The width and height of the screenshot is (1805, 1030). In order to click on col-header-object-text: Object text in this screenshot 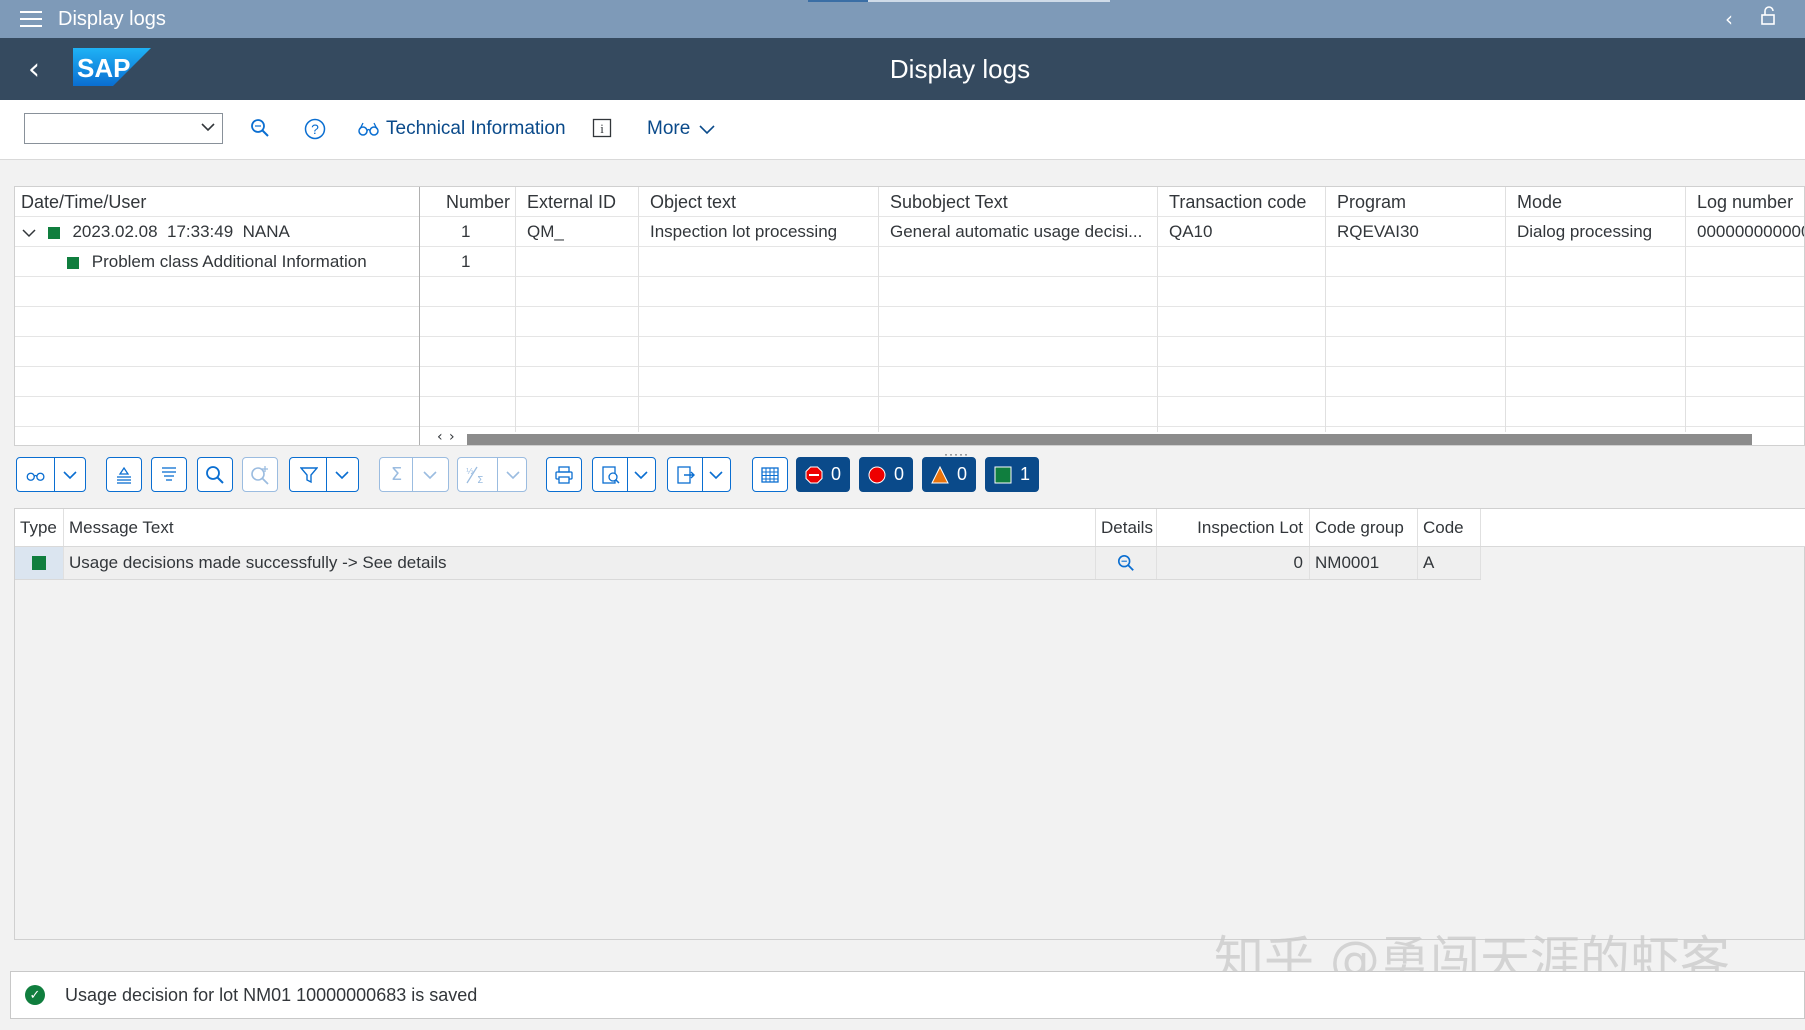, I will do `click(764, 202)`.